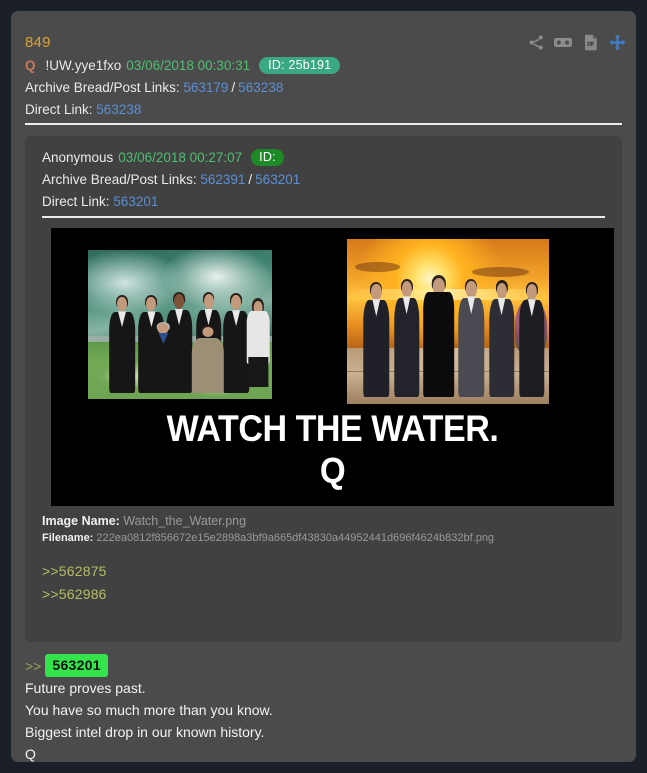 The width and height of the screenshot is (647, 773). Describe the element at coordinates (536, 42) in the screenshot. I see `share-icon` at that location.